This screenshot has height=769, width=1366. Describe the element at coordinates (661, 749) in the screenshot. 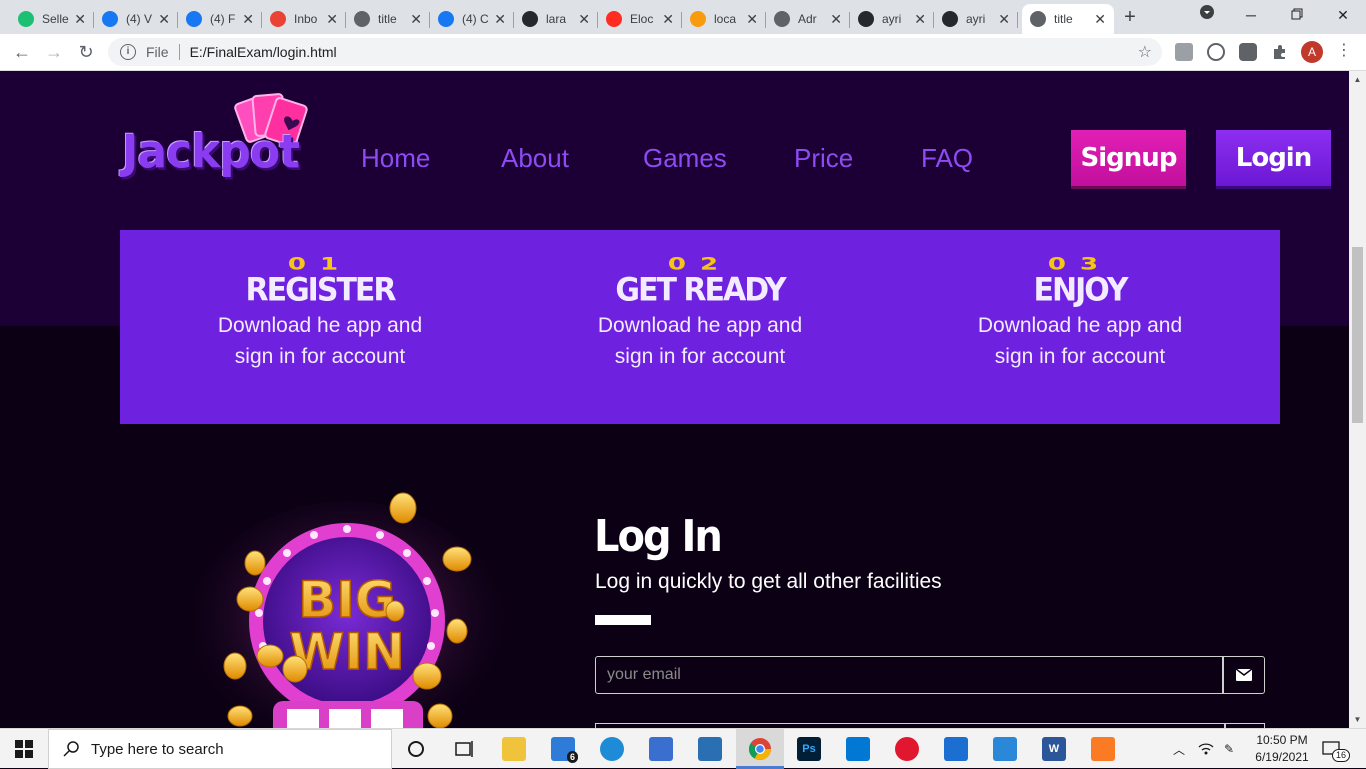

I see `store-icon` at that location.